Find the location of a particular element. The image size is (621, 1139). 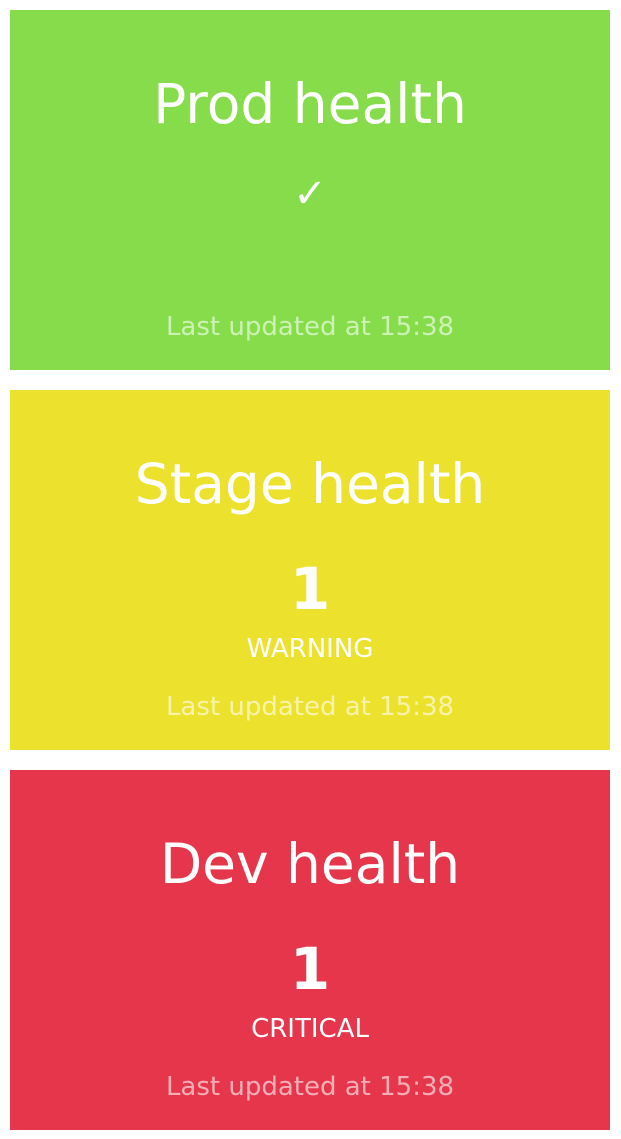

tile-title: Prod health is located at coordinates (310, 104).